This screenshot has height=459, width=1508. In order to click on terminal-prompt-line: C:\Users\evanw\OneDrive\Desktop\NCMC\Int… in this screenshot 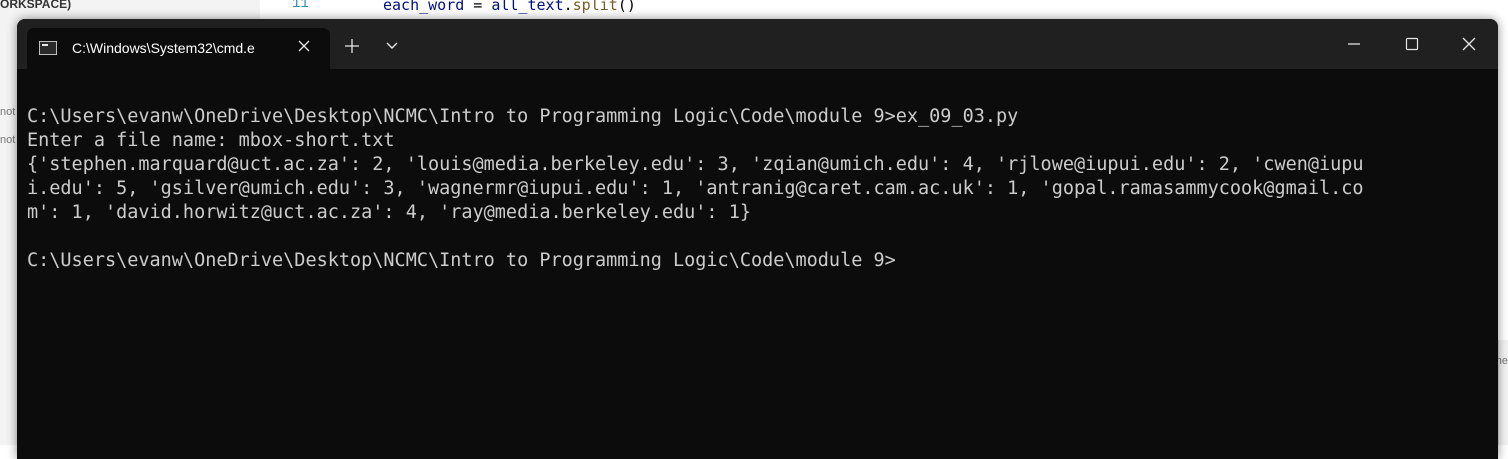, I will do `click(461, 260)`.